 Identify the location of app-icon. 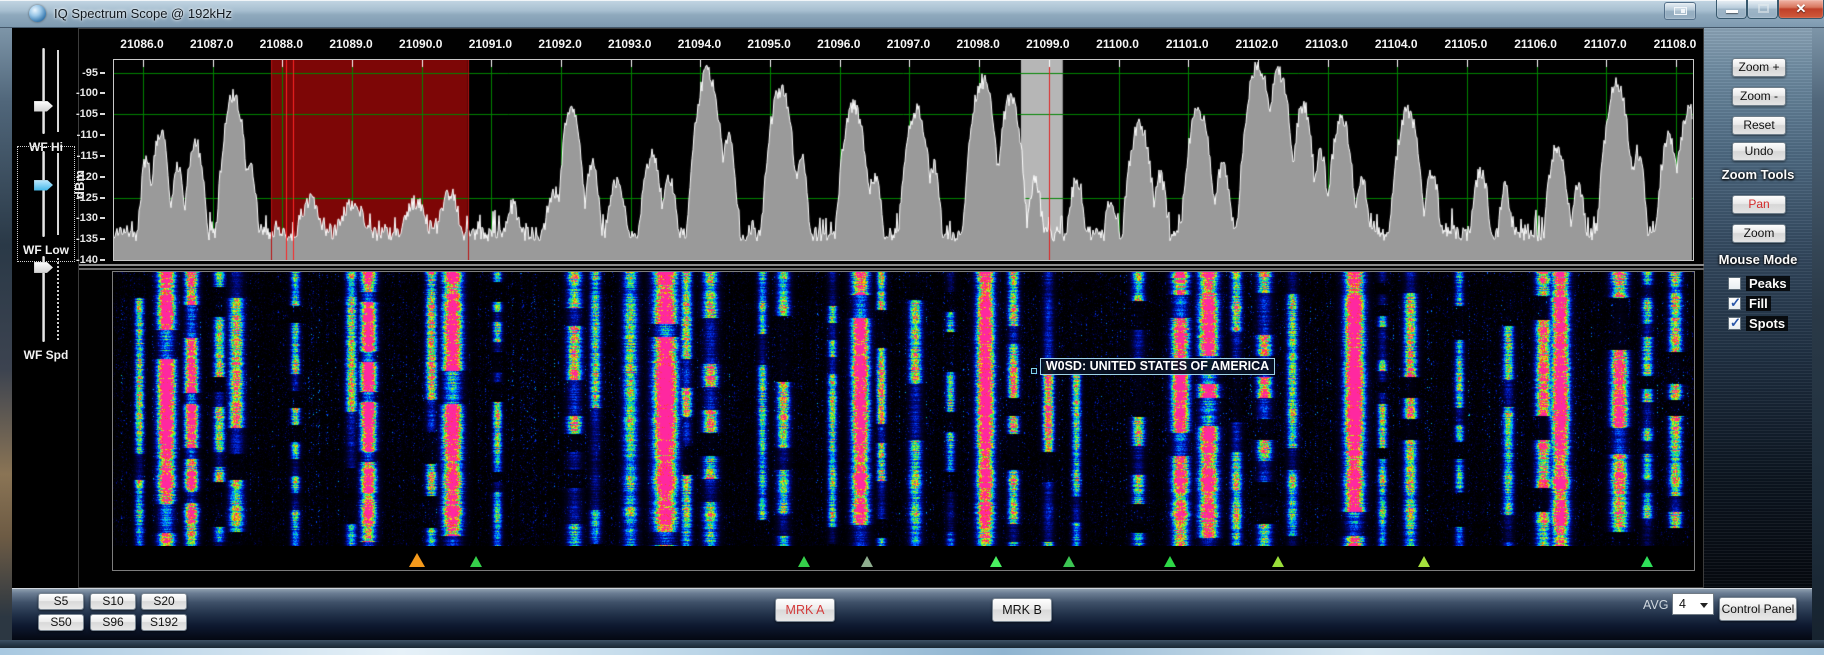
(37, 13).